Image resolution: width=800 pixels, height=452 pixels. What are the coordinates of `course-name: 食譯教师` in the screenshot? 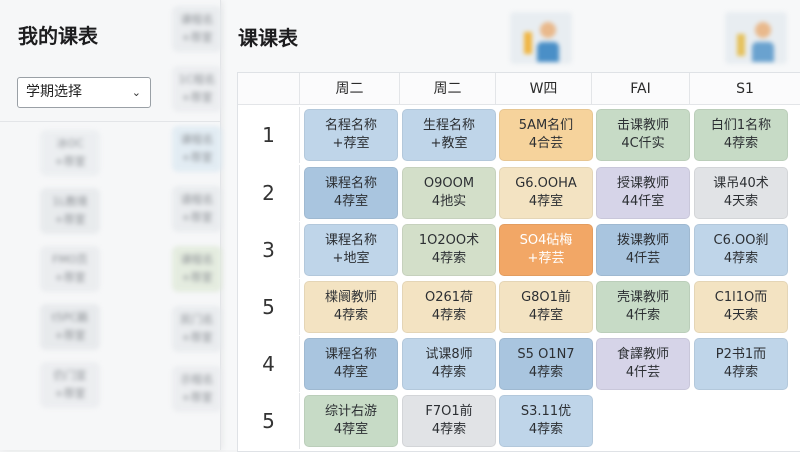 It's located at (642, 354).